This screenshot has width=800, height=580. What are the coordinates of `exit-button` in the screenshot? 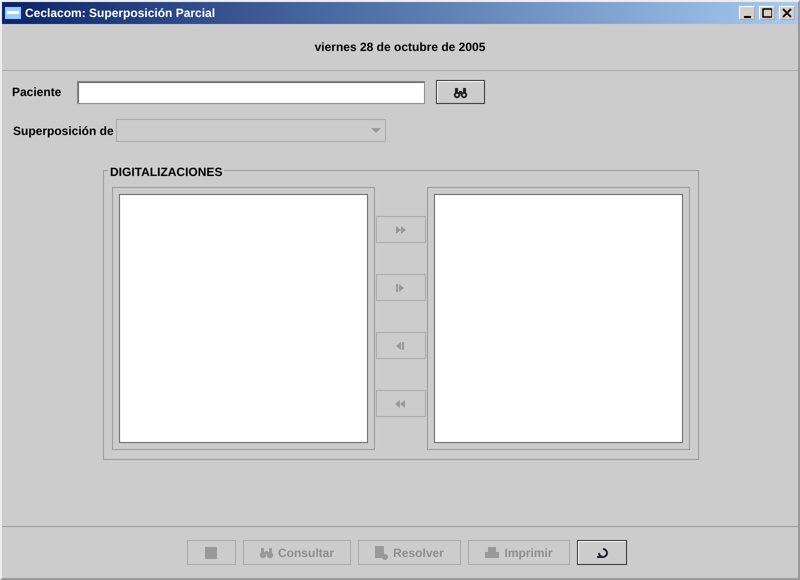 It's located at (601, 552).